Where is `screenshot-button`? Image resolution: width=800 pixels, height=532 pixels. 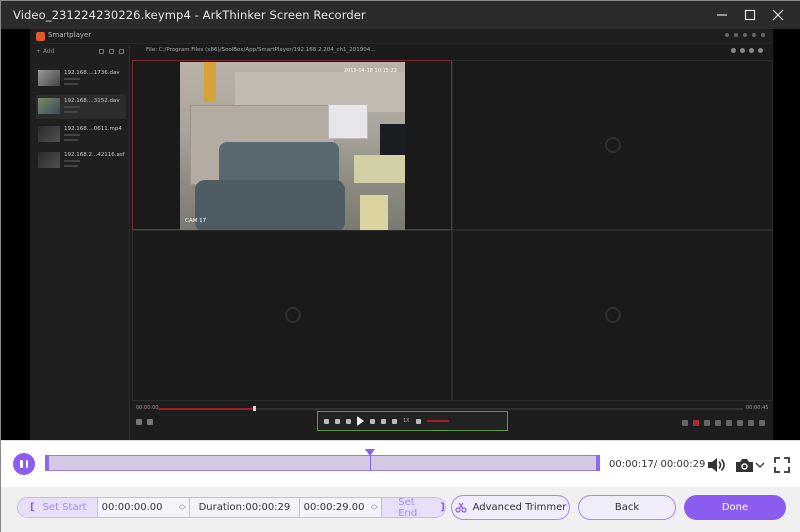
screenshot-button is located at coordinates (744, 465).